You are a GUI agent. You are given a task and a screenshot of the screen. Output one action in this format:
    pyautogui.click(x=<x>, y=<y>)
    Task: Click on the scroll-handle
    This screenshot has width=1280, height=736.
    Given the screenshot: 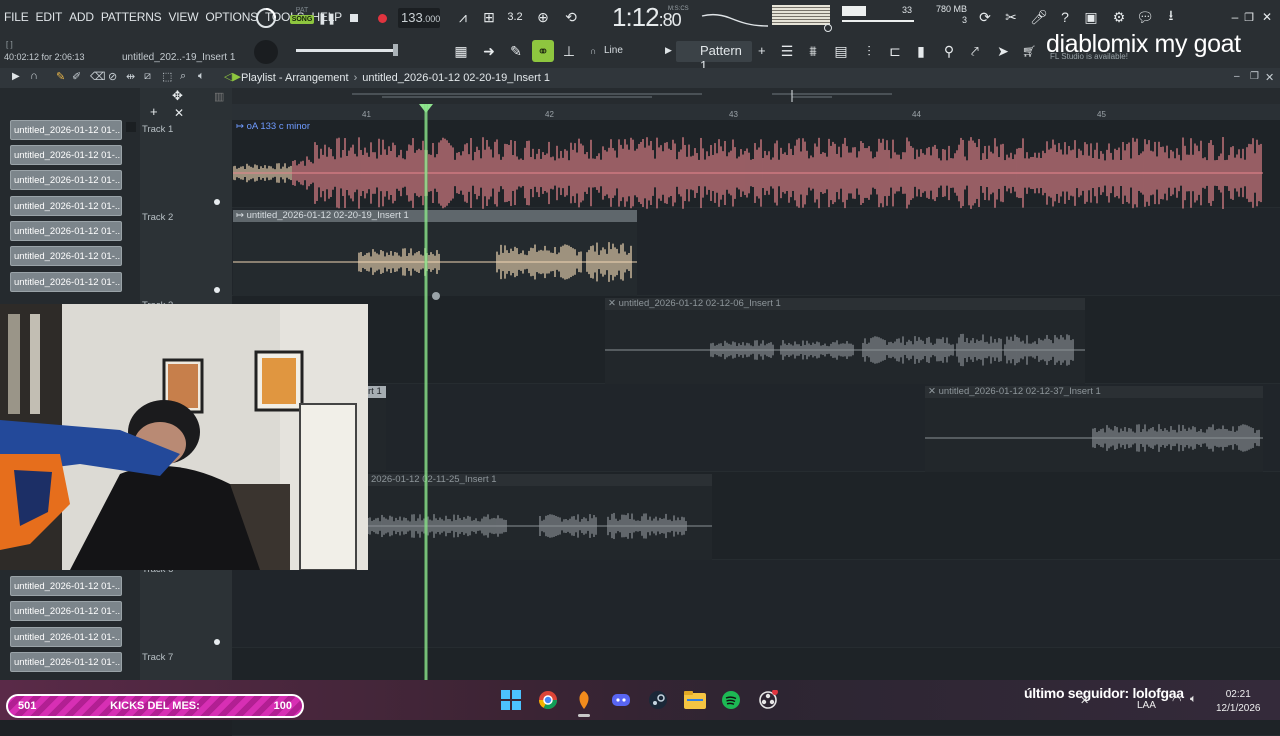 What is the action you would take?
    pyautogui.click(x=436, y=296)
    